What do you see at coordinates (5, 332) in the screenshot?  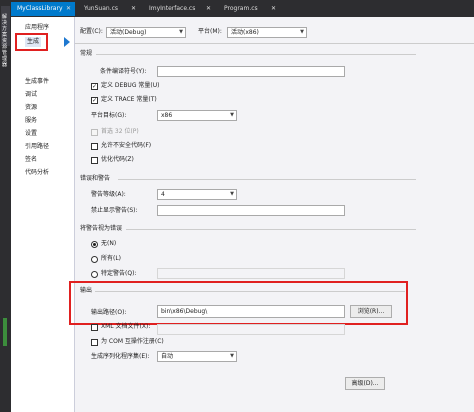 I see `status-marker` at bounding box center [5, 332].